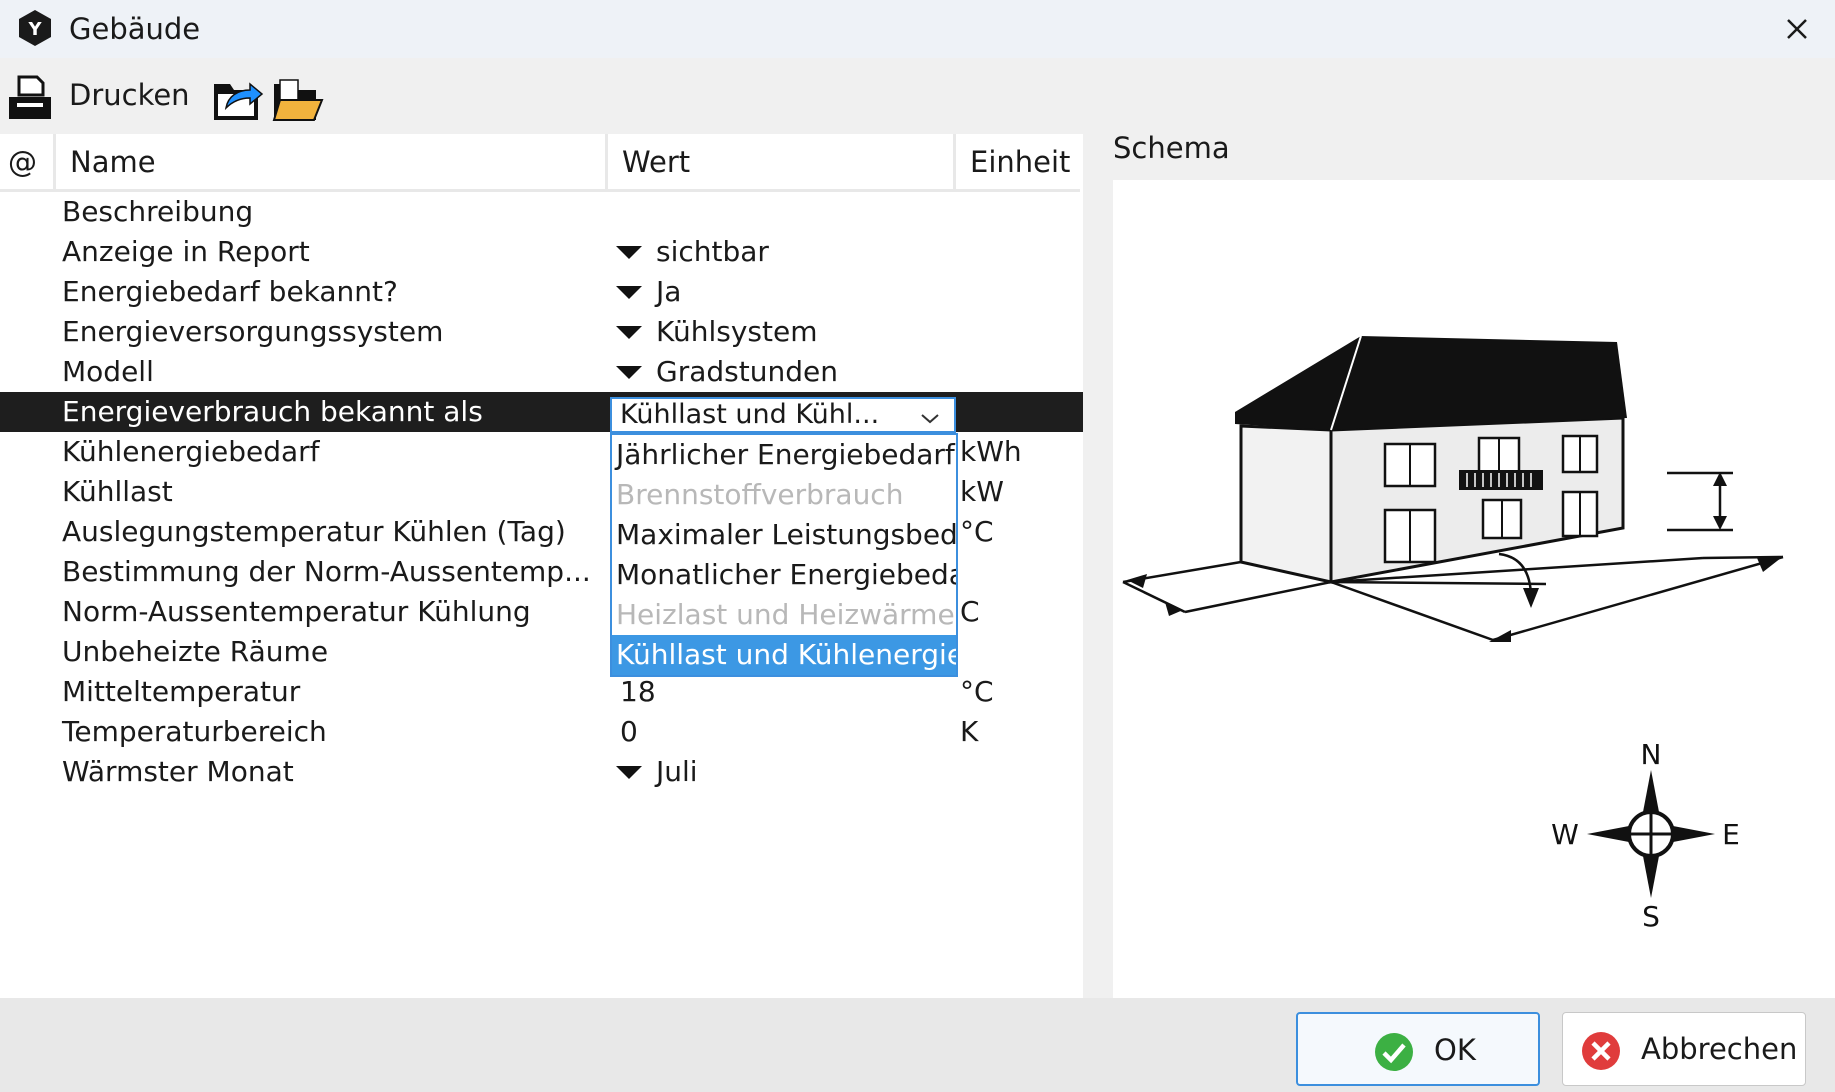  Describe the element at coordinates (784, 655) in the screenshot. I see `dropdown-option: Kühllast und Kühlenergie` at that location.